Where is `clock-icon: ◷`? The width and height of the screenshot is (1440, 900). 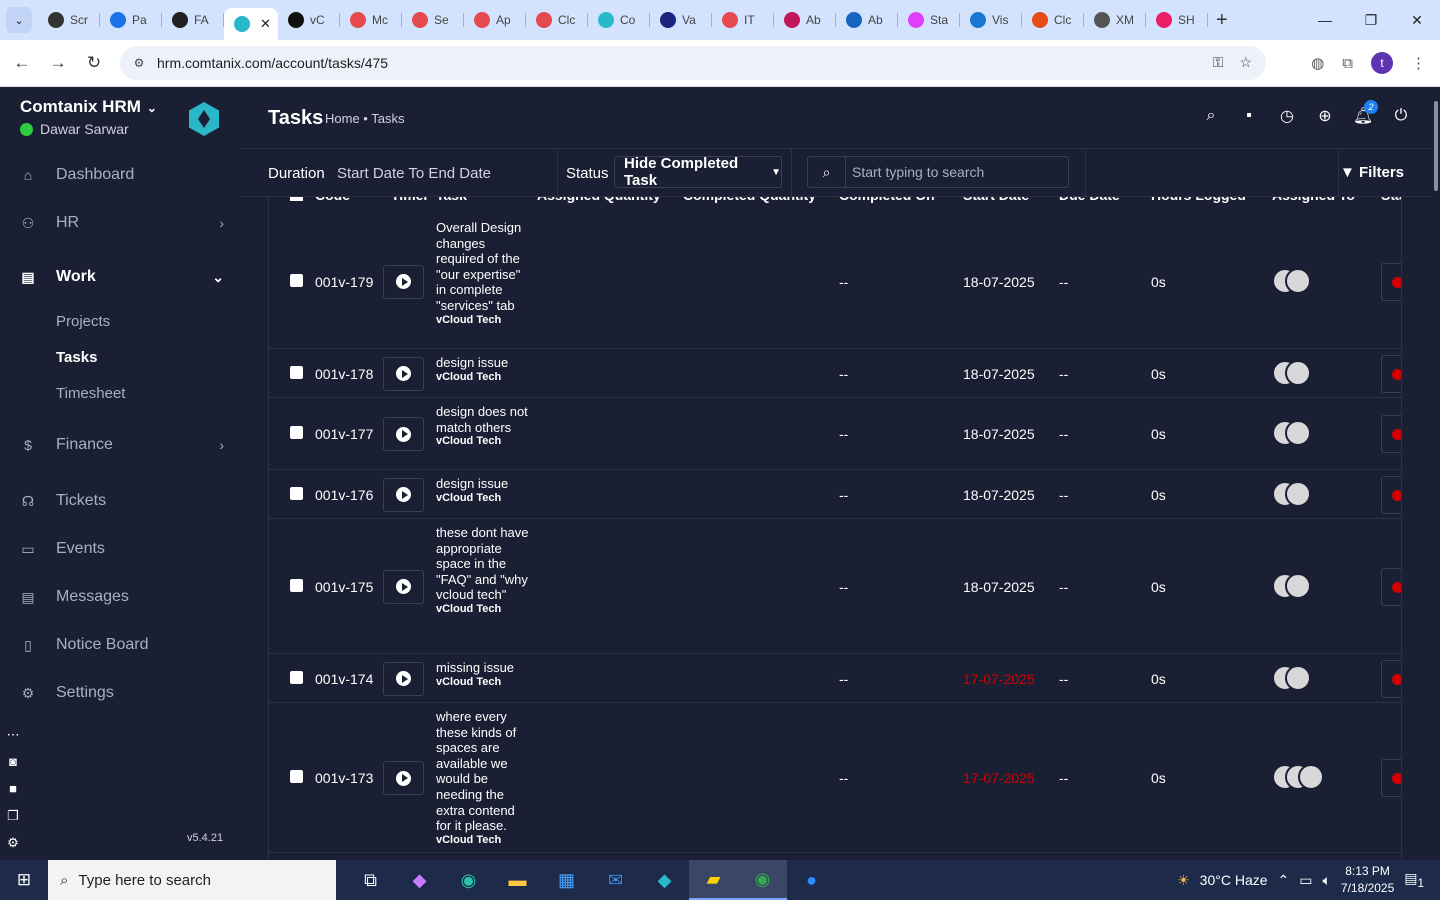 clock-icon: ◷ is located at coordinates (1287, 116).